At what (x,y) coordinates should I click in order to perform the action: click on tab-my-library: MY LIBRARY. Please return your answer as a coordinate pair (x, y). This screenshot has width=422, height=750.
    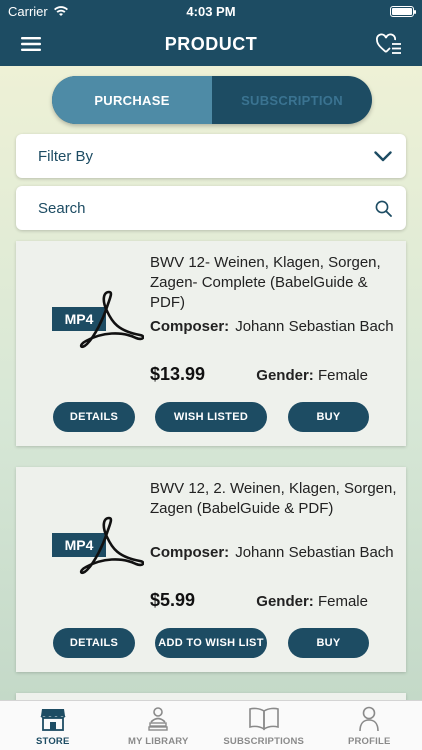
    Looking at the image, I should click on (159, 725).